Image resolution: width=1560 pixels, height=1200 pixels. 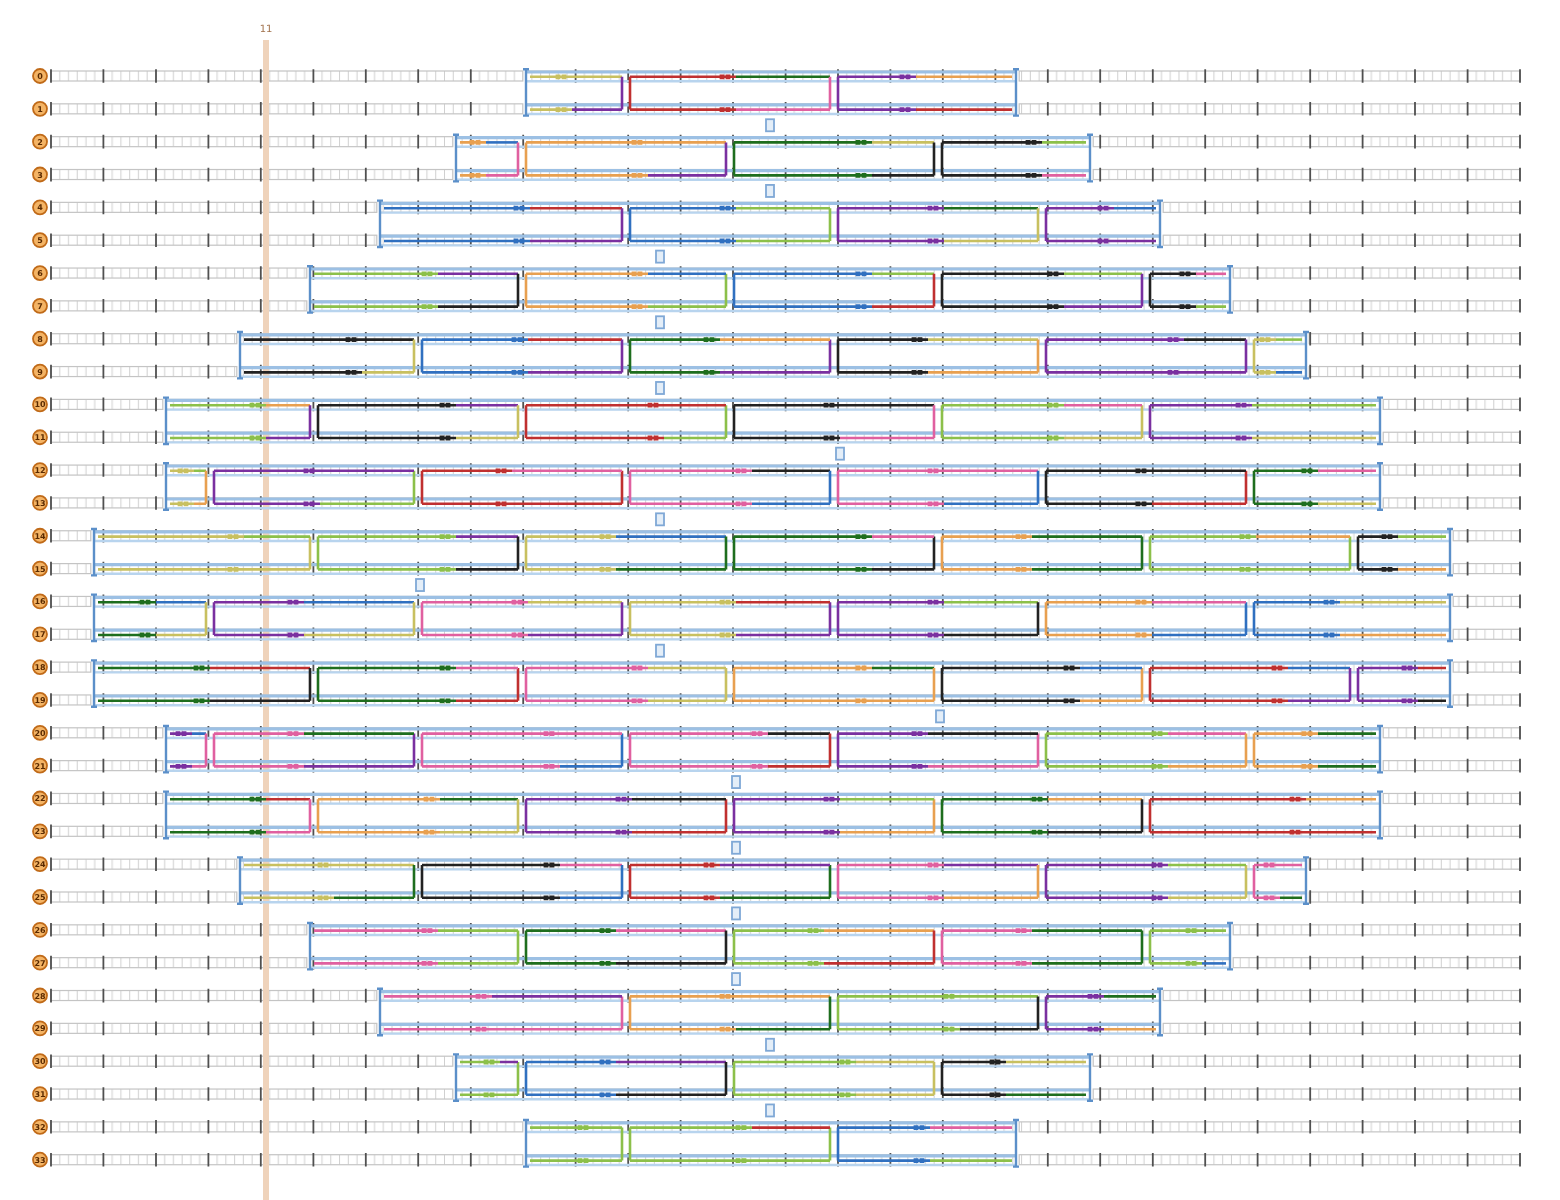 I want to click on playhead-line, so click(x=266, y=620).